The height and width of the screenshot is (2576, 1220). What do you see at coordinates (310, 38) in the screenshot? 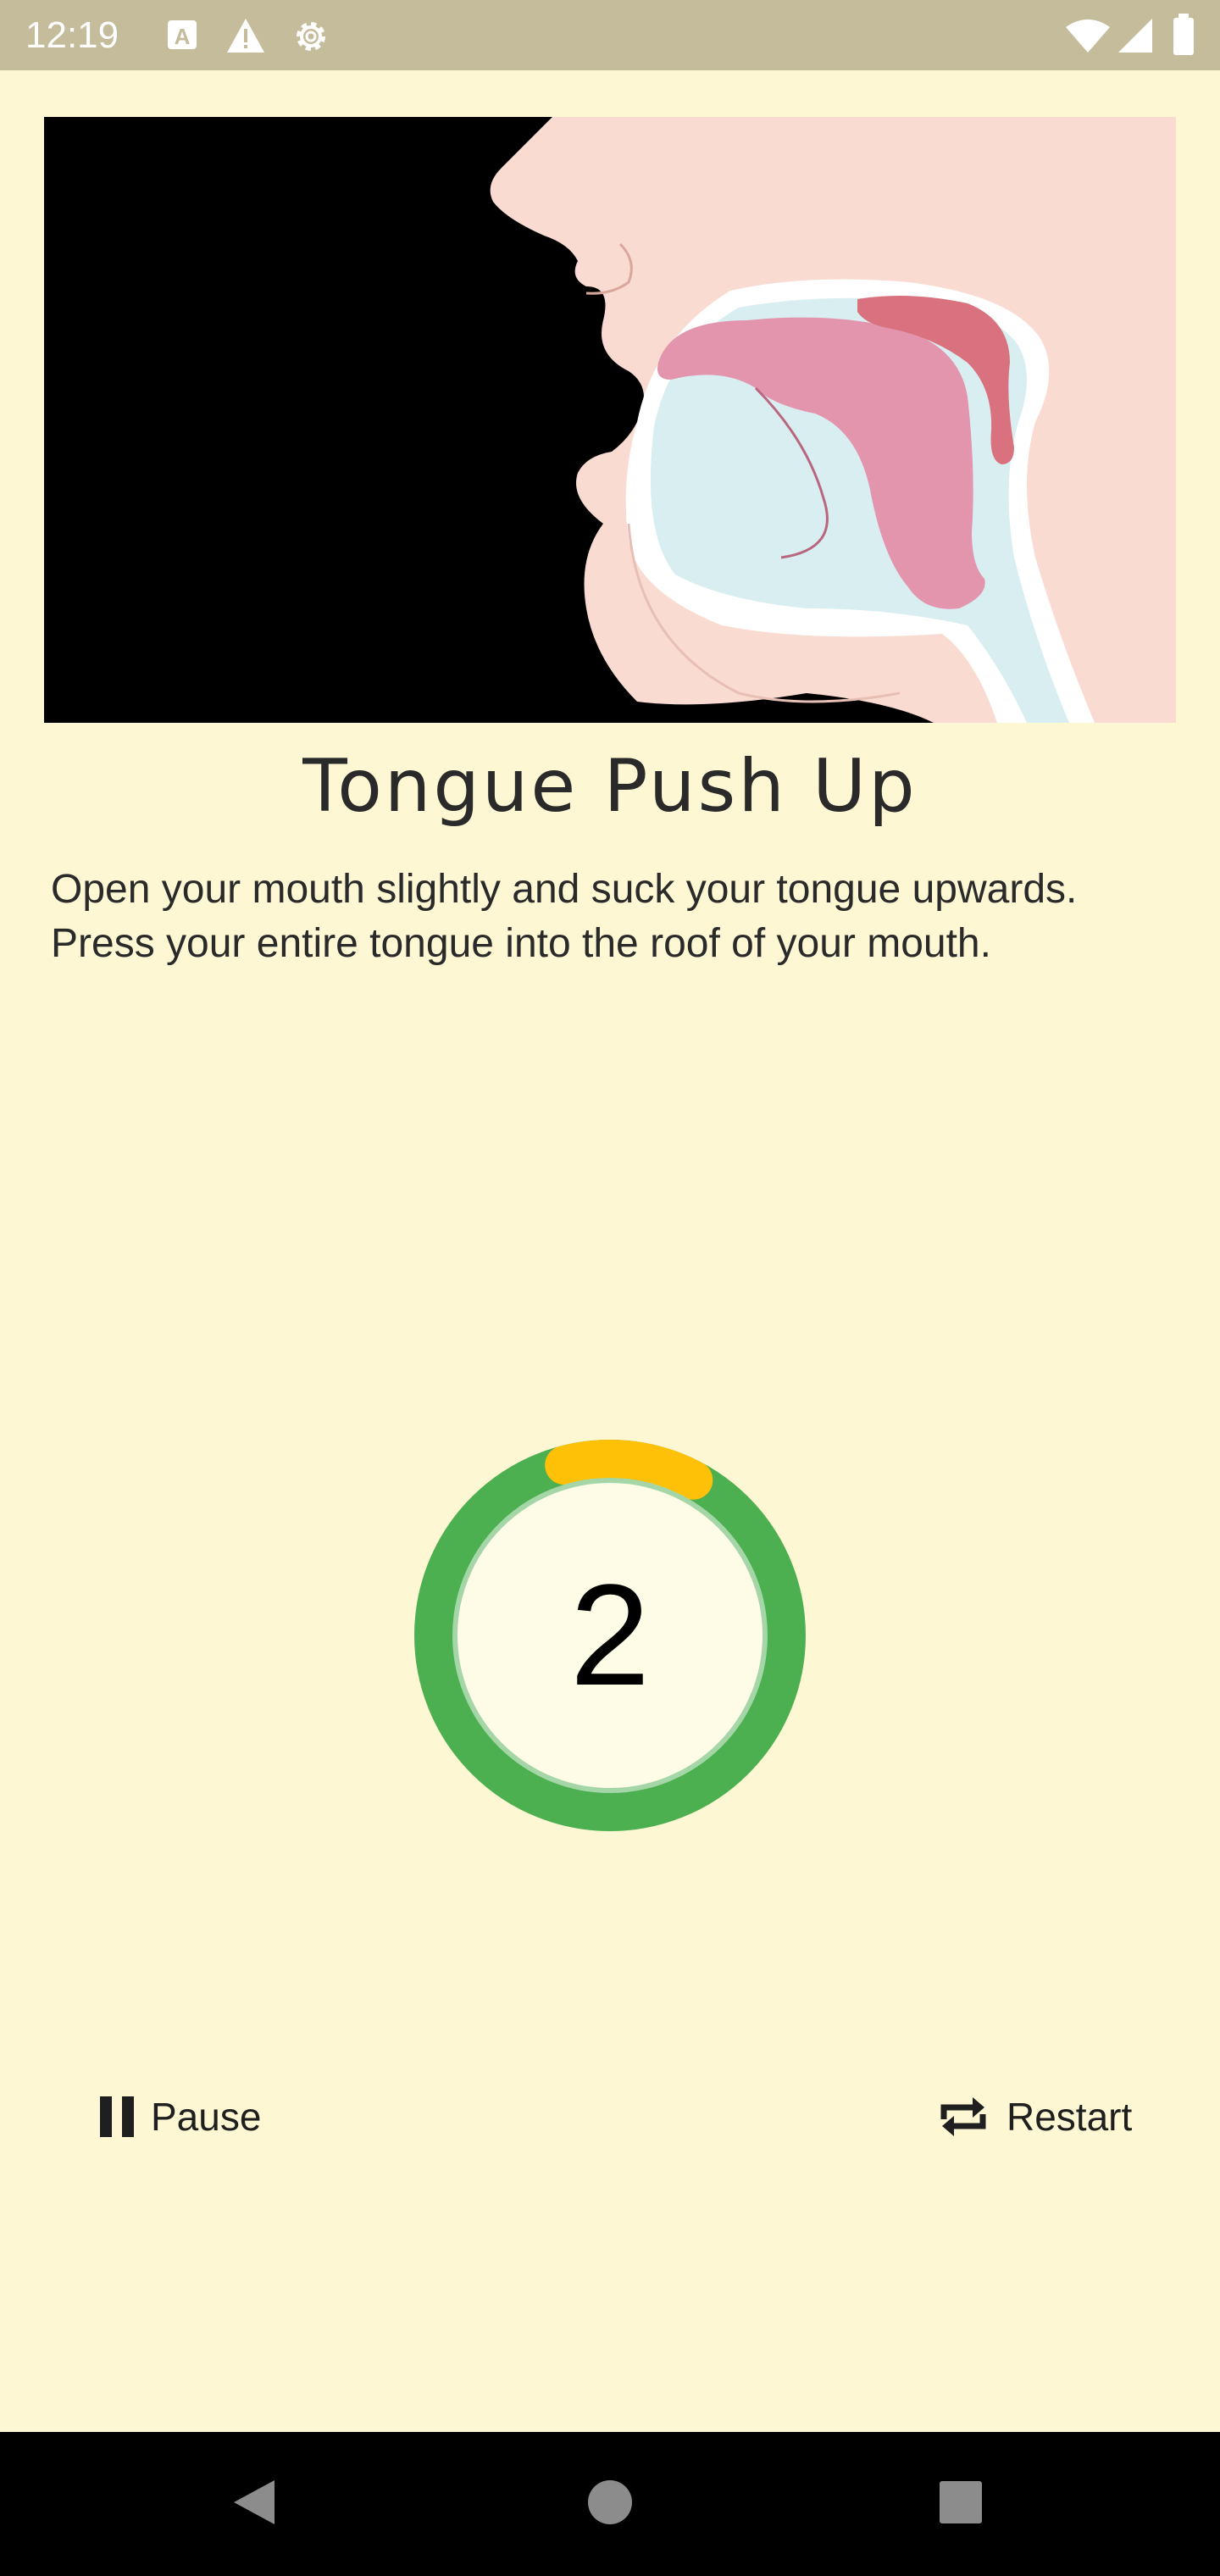
I see `settings-gear-icon` at bounding box center [310, 38].